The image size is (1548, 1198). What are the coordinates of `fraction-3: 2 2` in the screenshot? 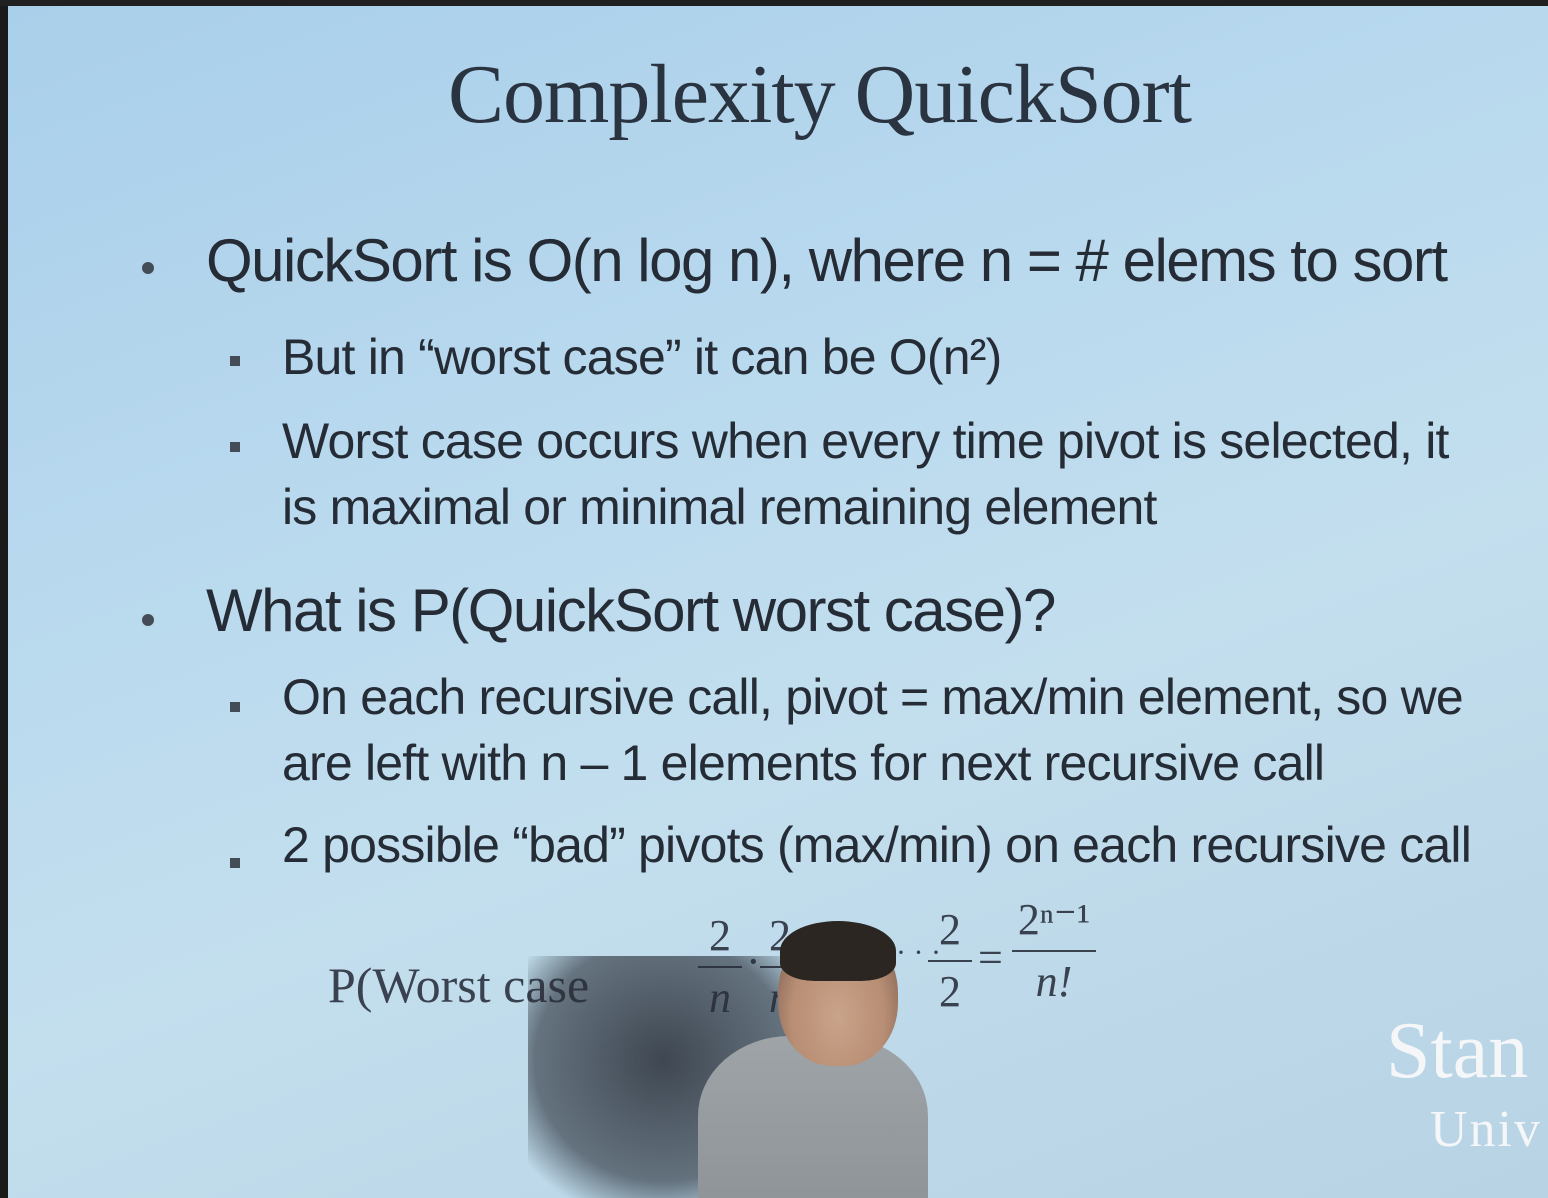 It's located at (950, 961).